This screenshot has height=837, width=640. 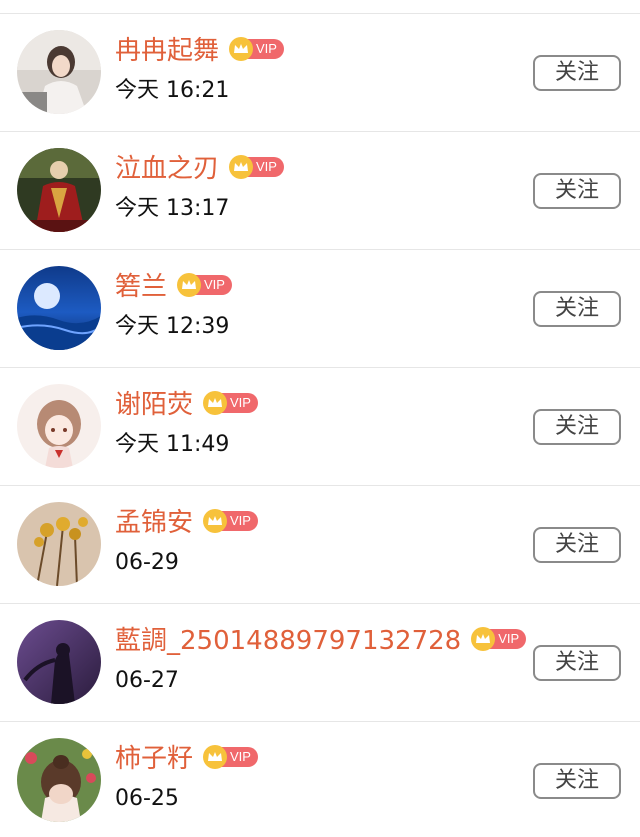 What do you see at coordinates (147, 798) in the screenshot?
I see `follow-time: 06-25` at bounding box center [147, 798].